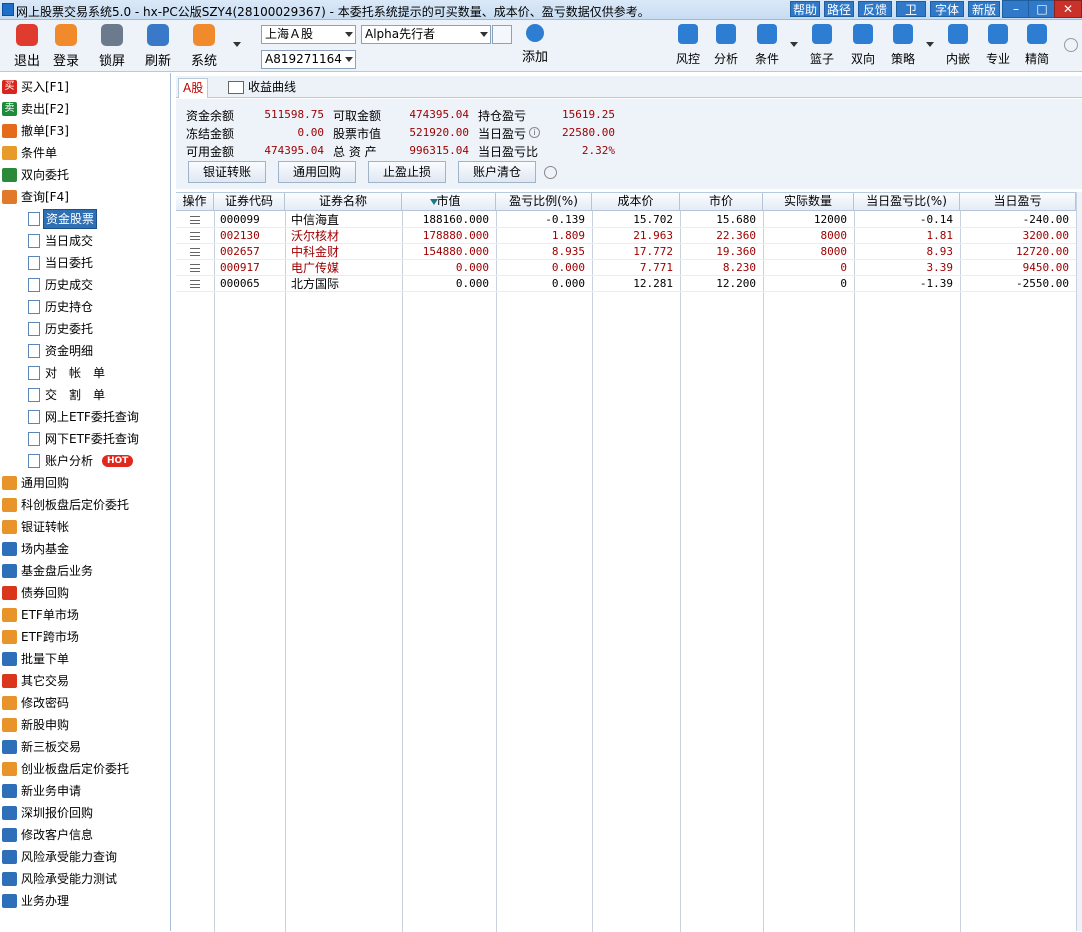  I want to click on tool-bidirection-button: 双向, so click(863, 47).